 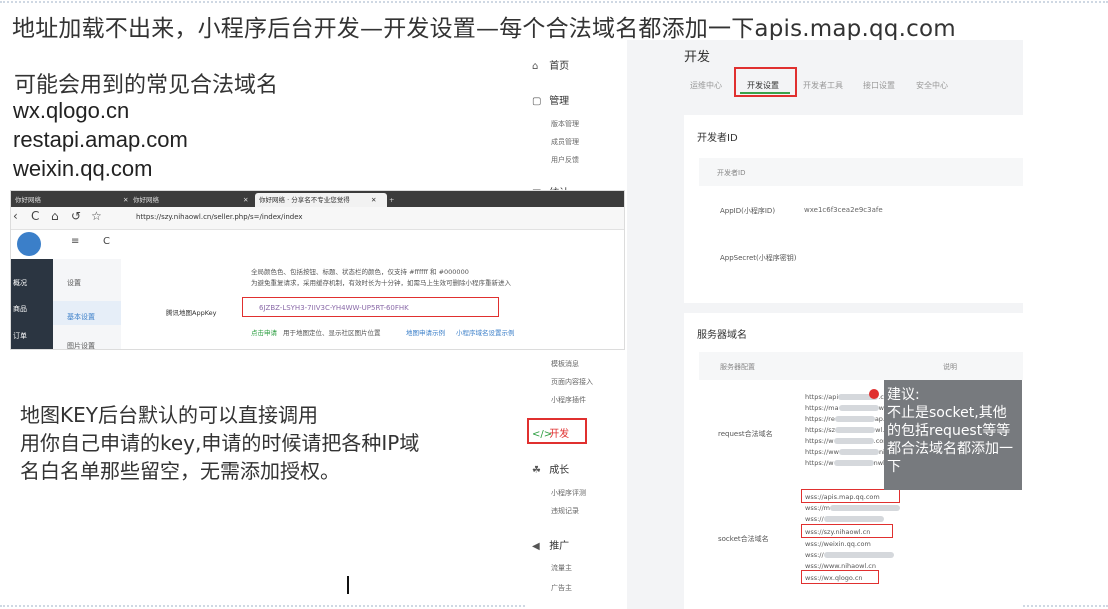 What do you see at coordinates (106, 241) in the screenshot?
I see `refresh-icon: C` at bounding box center [106, 241].